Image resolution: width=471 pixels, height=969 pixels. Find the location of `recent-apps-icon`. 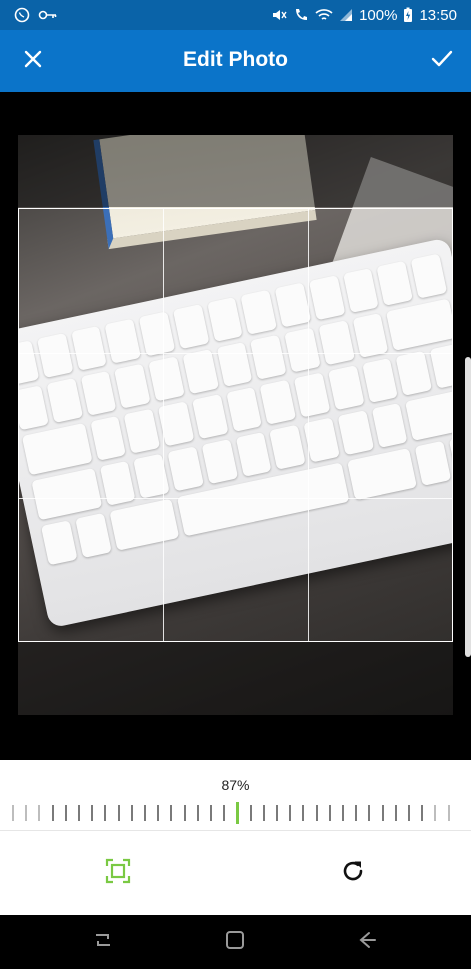

recent-apps-icon is located at coordinates (103, 942).